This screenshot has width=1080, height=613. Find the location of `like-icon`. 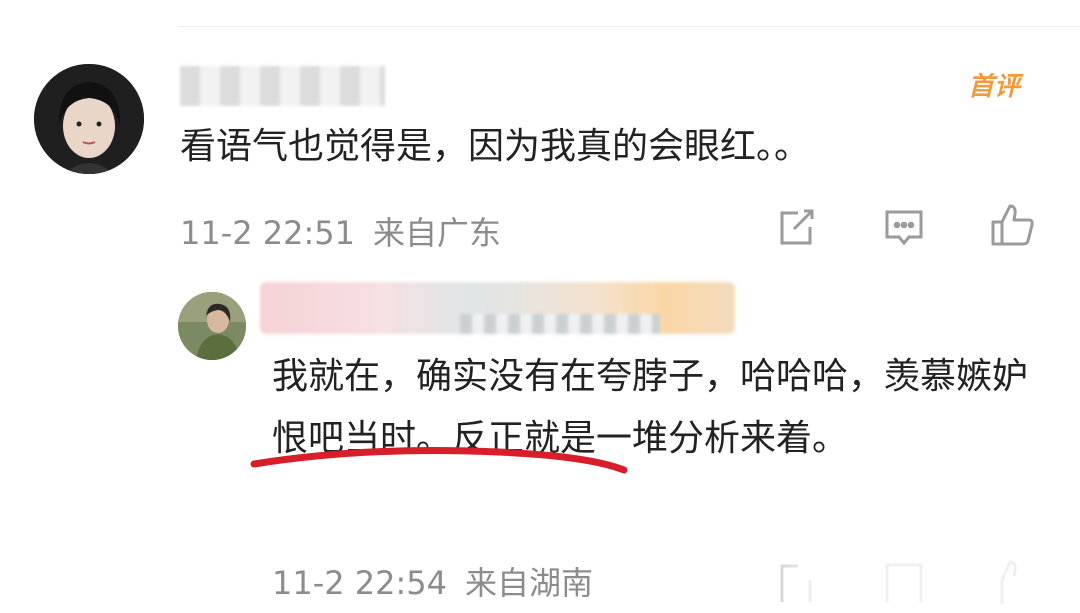

like-icon is located at coordinates (1013, 225).